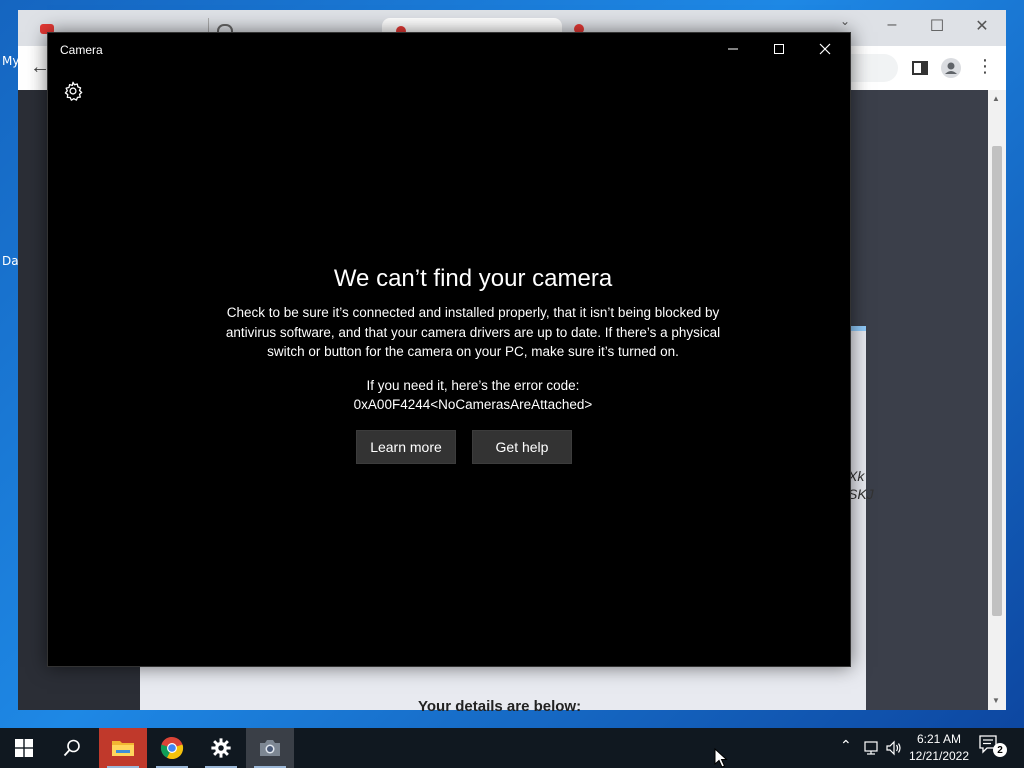 The width and height of the screenshot is (1024, 768). I want to click on error-heading: We can’t find your camera, so click(473, 278).